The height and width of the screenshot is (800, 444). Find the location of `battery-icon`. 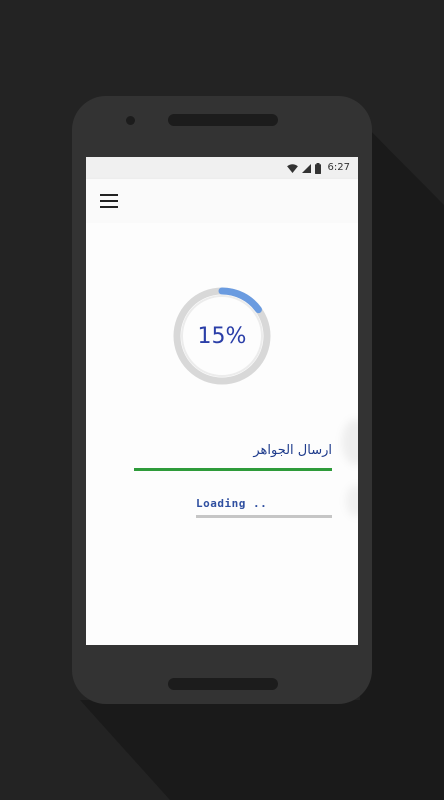

battery-icon is located at coordinates (317, 168).